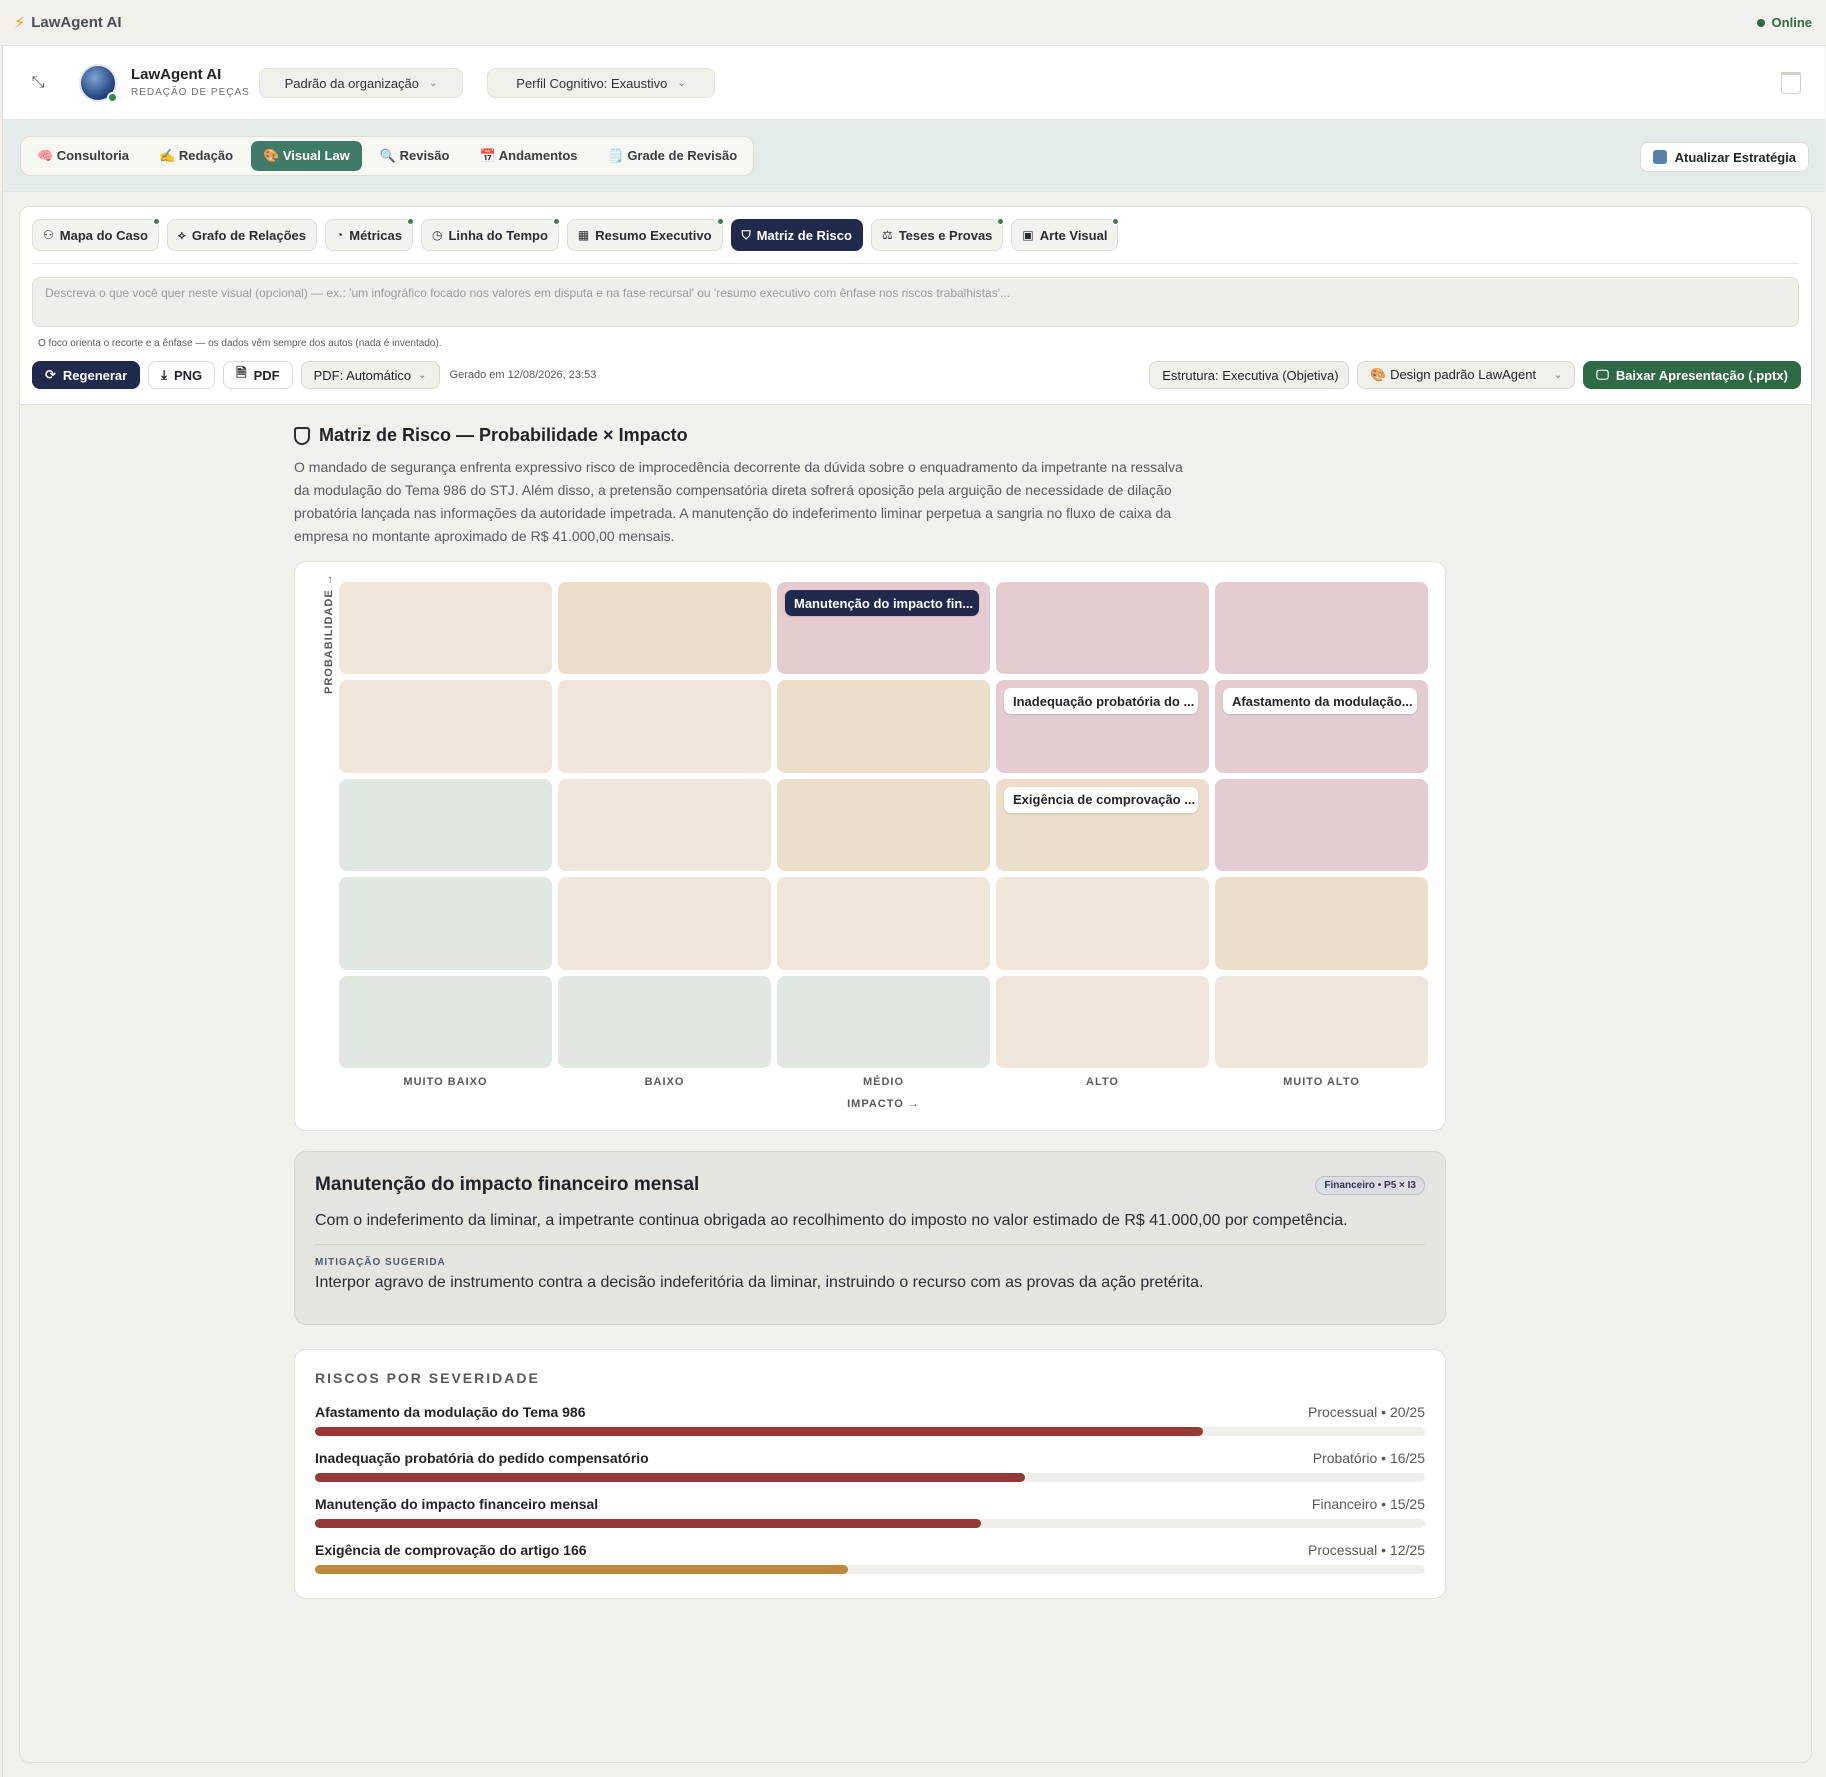 This screenshot has width=1826, height=1777. What do you see at coordinates (1453, 374) in the screenshot?
I see `design-value: 🎨 Design padrão LawAgent` at bounding box center [1453, 374].